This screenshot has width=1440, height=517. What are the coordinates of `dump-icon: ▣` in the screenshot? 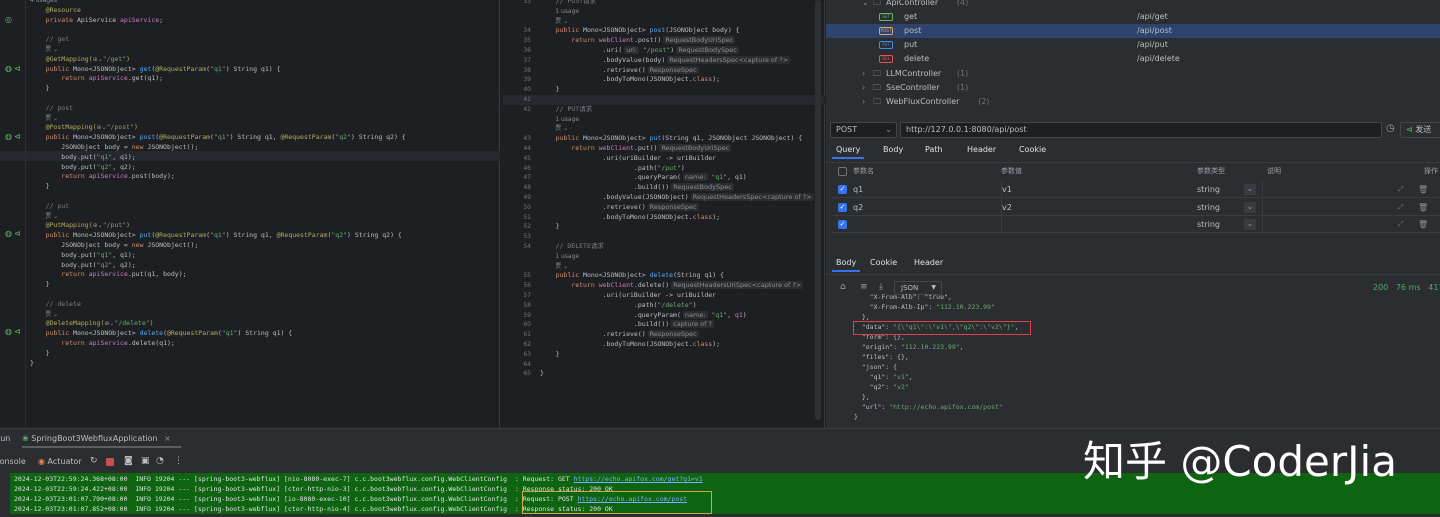 It's located at (145, 461).